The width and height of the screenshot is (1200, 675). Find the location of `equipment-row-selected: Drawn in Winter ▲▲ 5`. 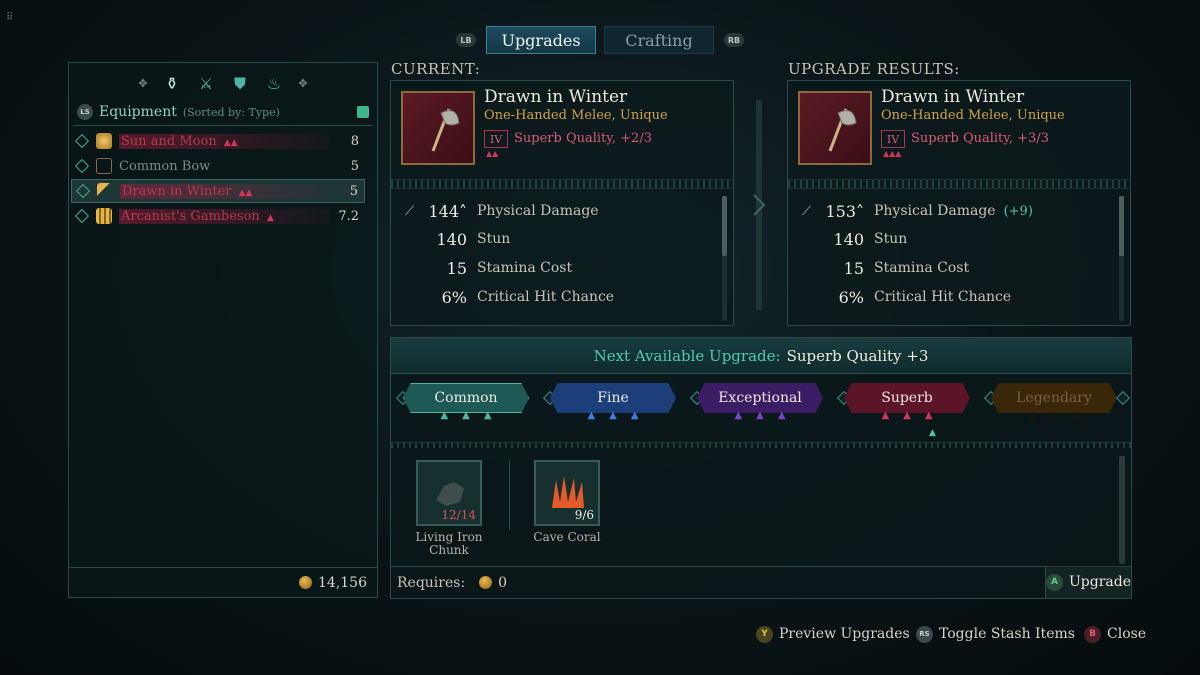

equipment-row-selected: Drawn in Winter ▲▲ 5 is located at coordinates (218, 191).